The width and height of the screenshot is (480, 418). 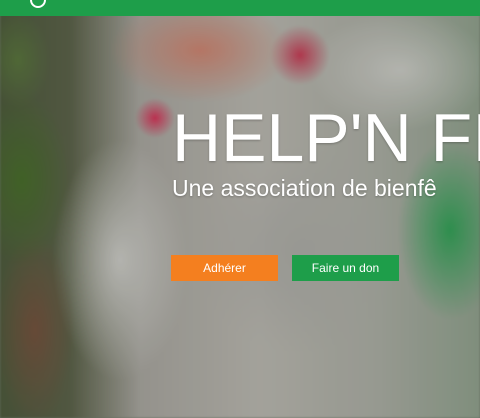 I want to click on join-button: Adhérer, so click(x=224, y=268).